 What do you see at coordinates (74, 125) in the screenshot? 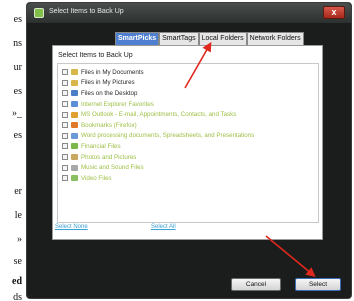
I see `firefox-icon` at bounding box center [74, 125].